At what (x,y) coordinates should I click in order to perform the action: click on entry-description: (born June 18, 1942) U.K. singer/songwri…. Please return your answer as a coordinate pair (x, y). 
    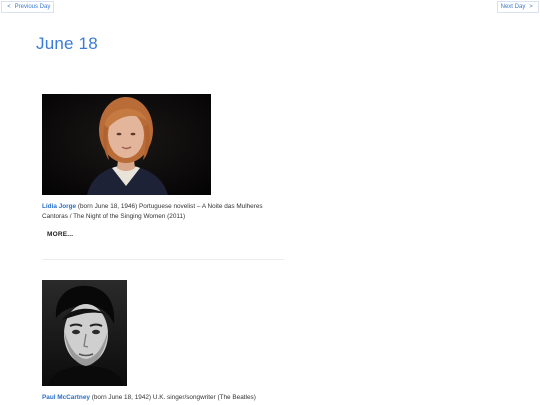
    Looking at the image, I should click on (172, 397).